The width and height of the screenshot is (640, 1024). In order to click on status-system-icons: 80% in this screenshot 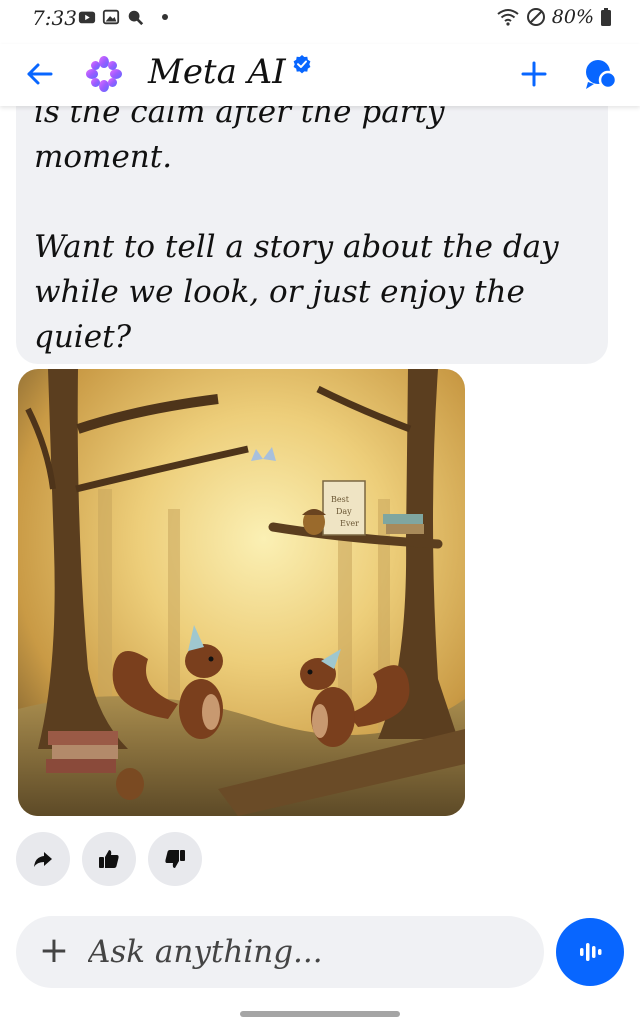, I will do `click(554, 17)`.